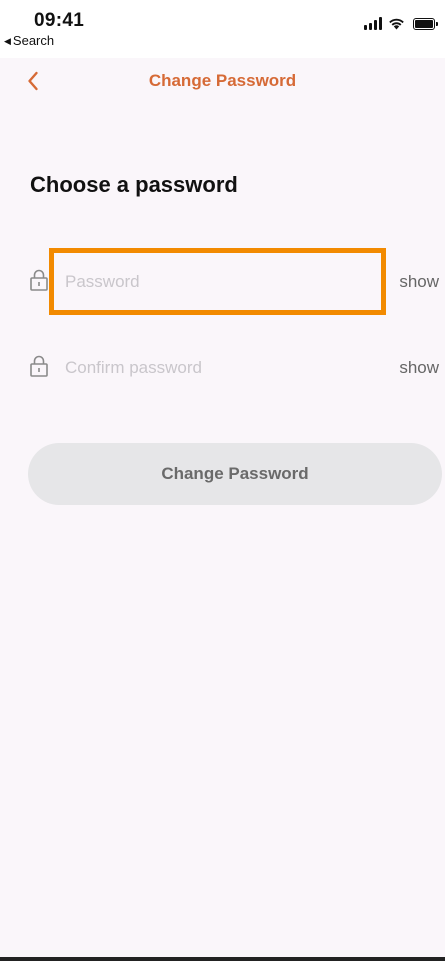  I want to click on change-password-button: Change Password, so click(235, 474).